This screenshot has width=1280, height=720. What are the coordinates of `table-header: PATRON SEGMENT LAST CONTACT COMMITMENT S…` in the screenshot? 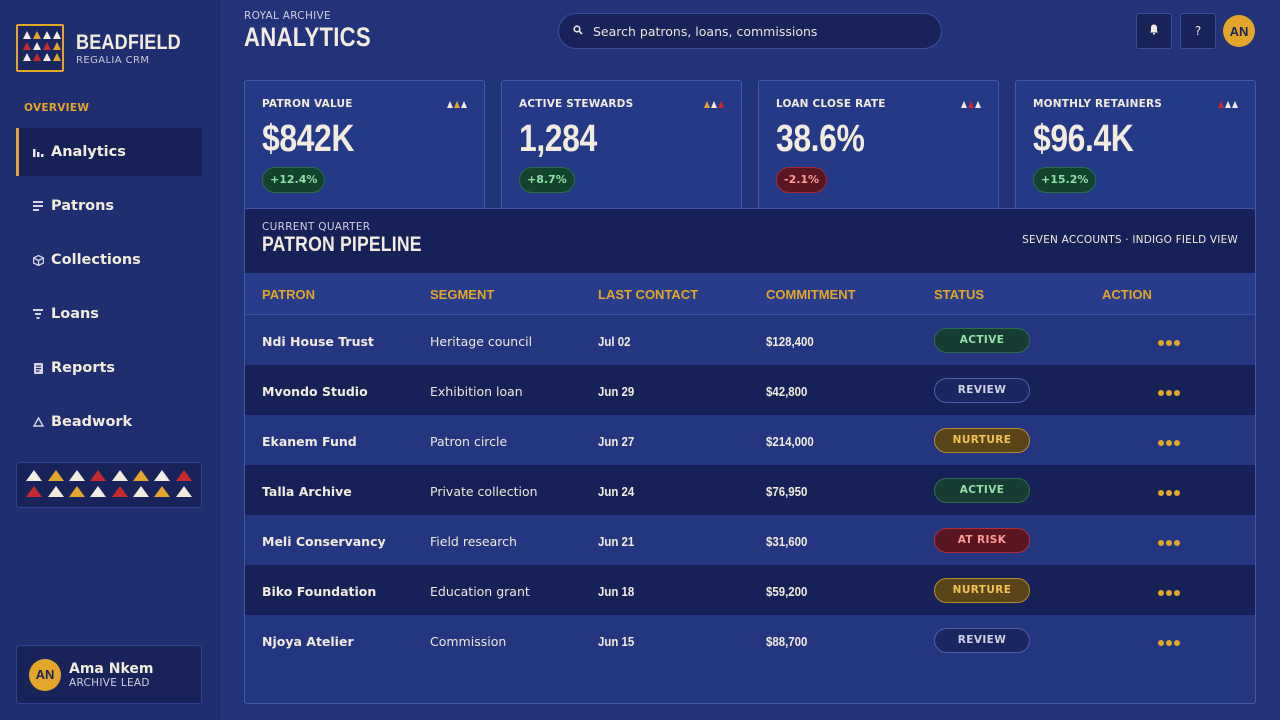 It's located at (750, 294).